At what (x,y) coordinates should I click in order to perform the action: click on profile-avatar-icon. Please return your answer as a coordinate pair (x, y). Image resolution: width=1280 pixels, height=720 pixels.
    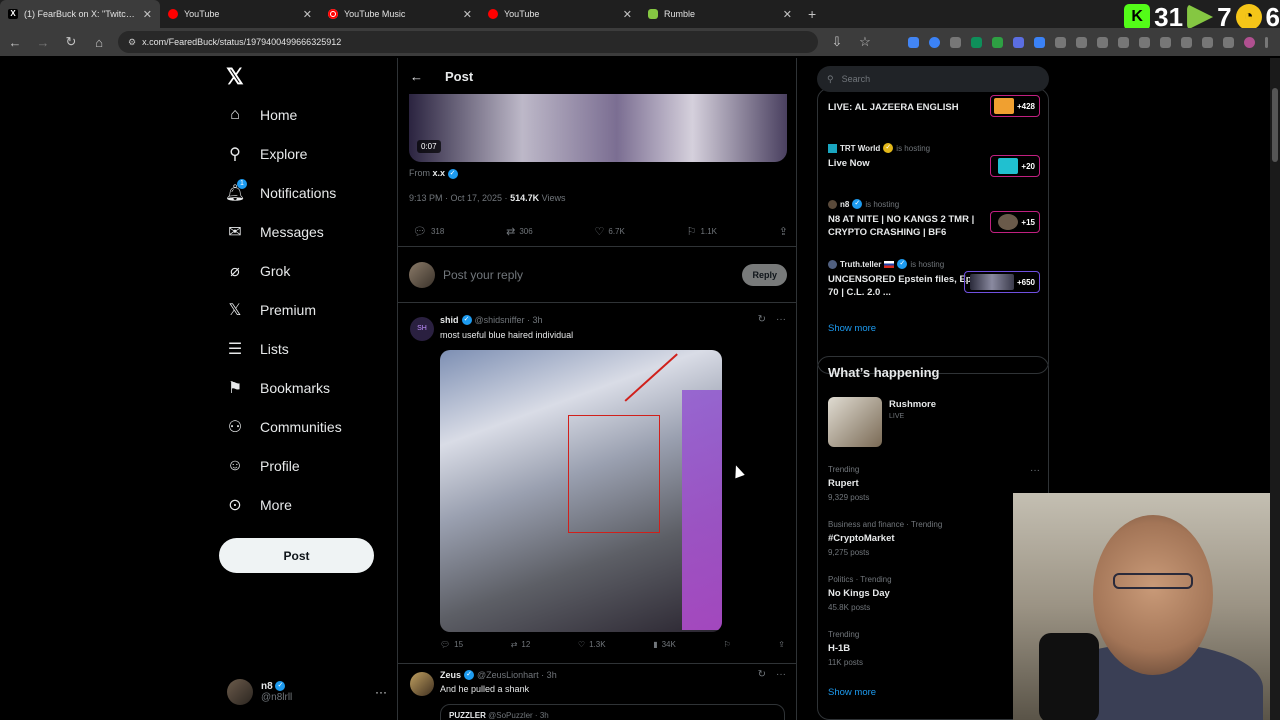
    Looking at the image, I should click on (1249, 42).